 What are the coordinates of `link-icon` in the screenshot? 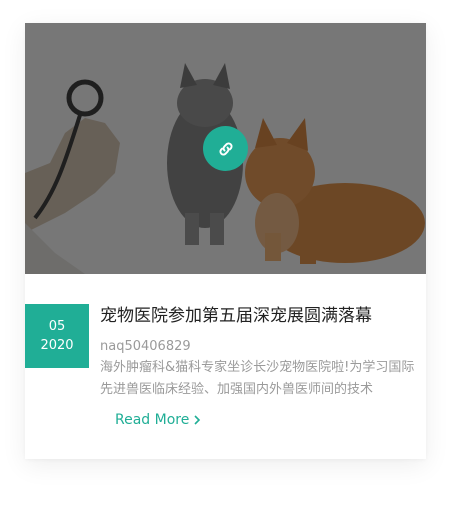 It's located at (225, 148).